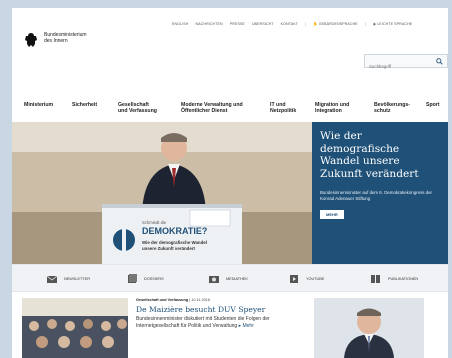  Describe the element at coordinates (214, 279) in the screenshot. I see `mediathek-icon` at that location.